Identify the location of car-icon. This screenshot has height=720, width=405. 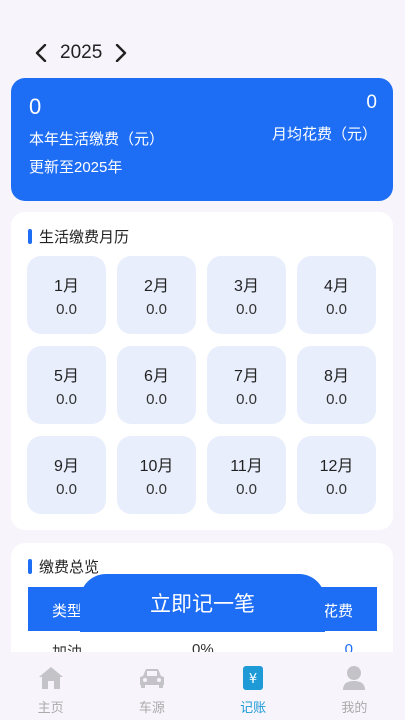
(152, 678).